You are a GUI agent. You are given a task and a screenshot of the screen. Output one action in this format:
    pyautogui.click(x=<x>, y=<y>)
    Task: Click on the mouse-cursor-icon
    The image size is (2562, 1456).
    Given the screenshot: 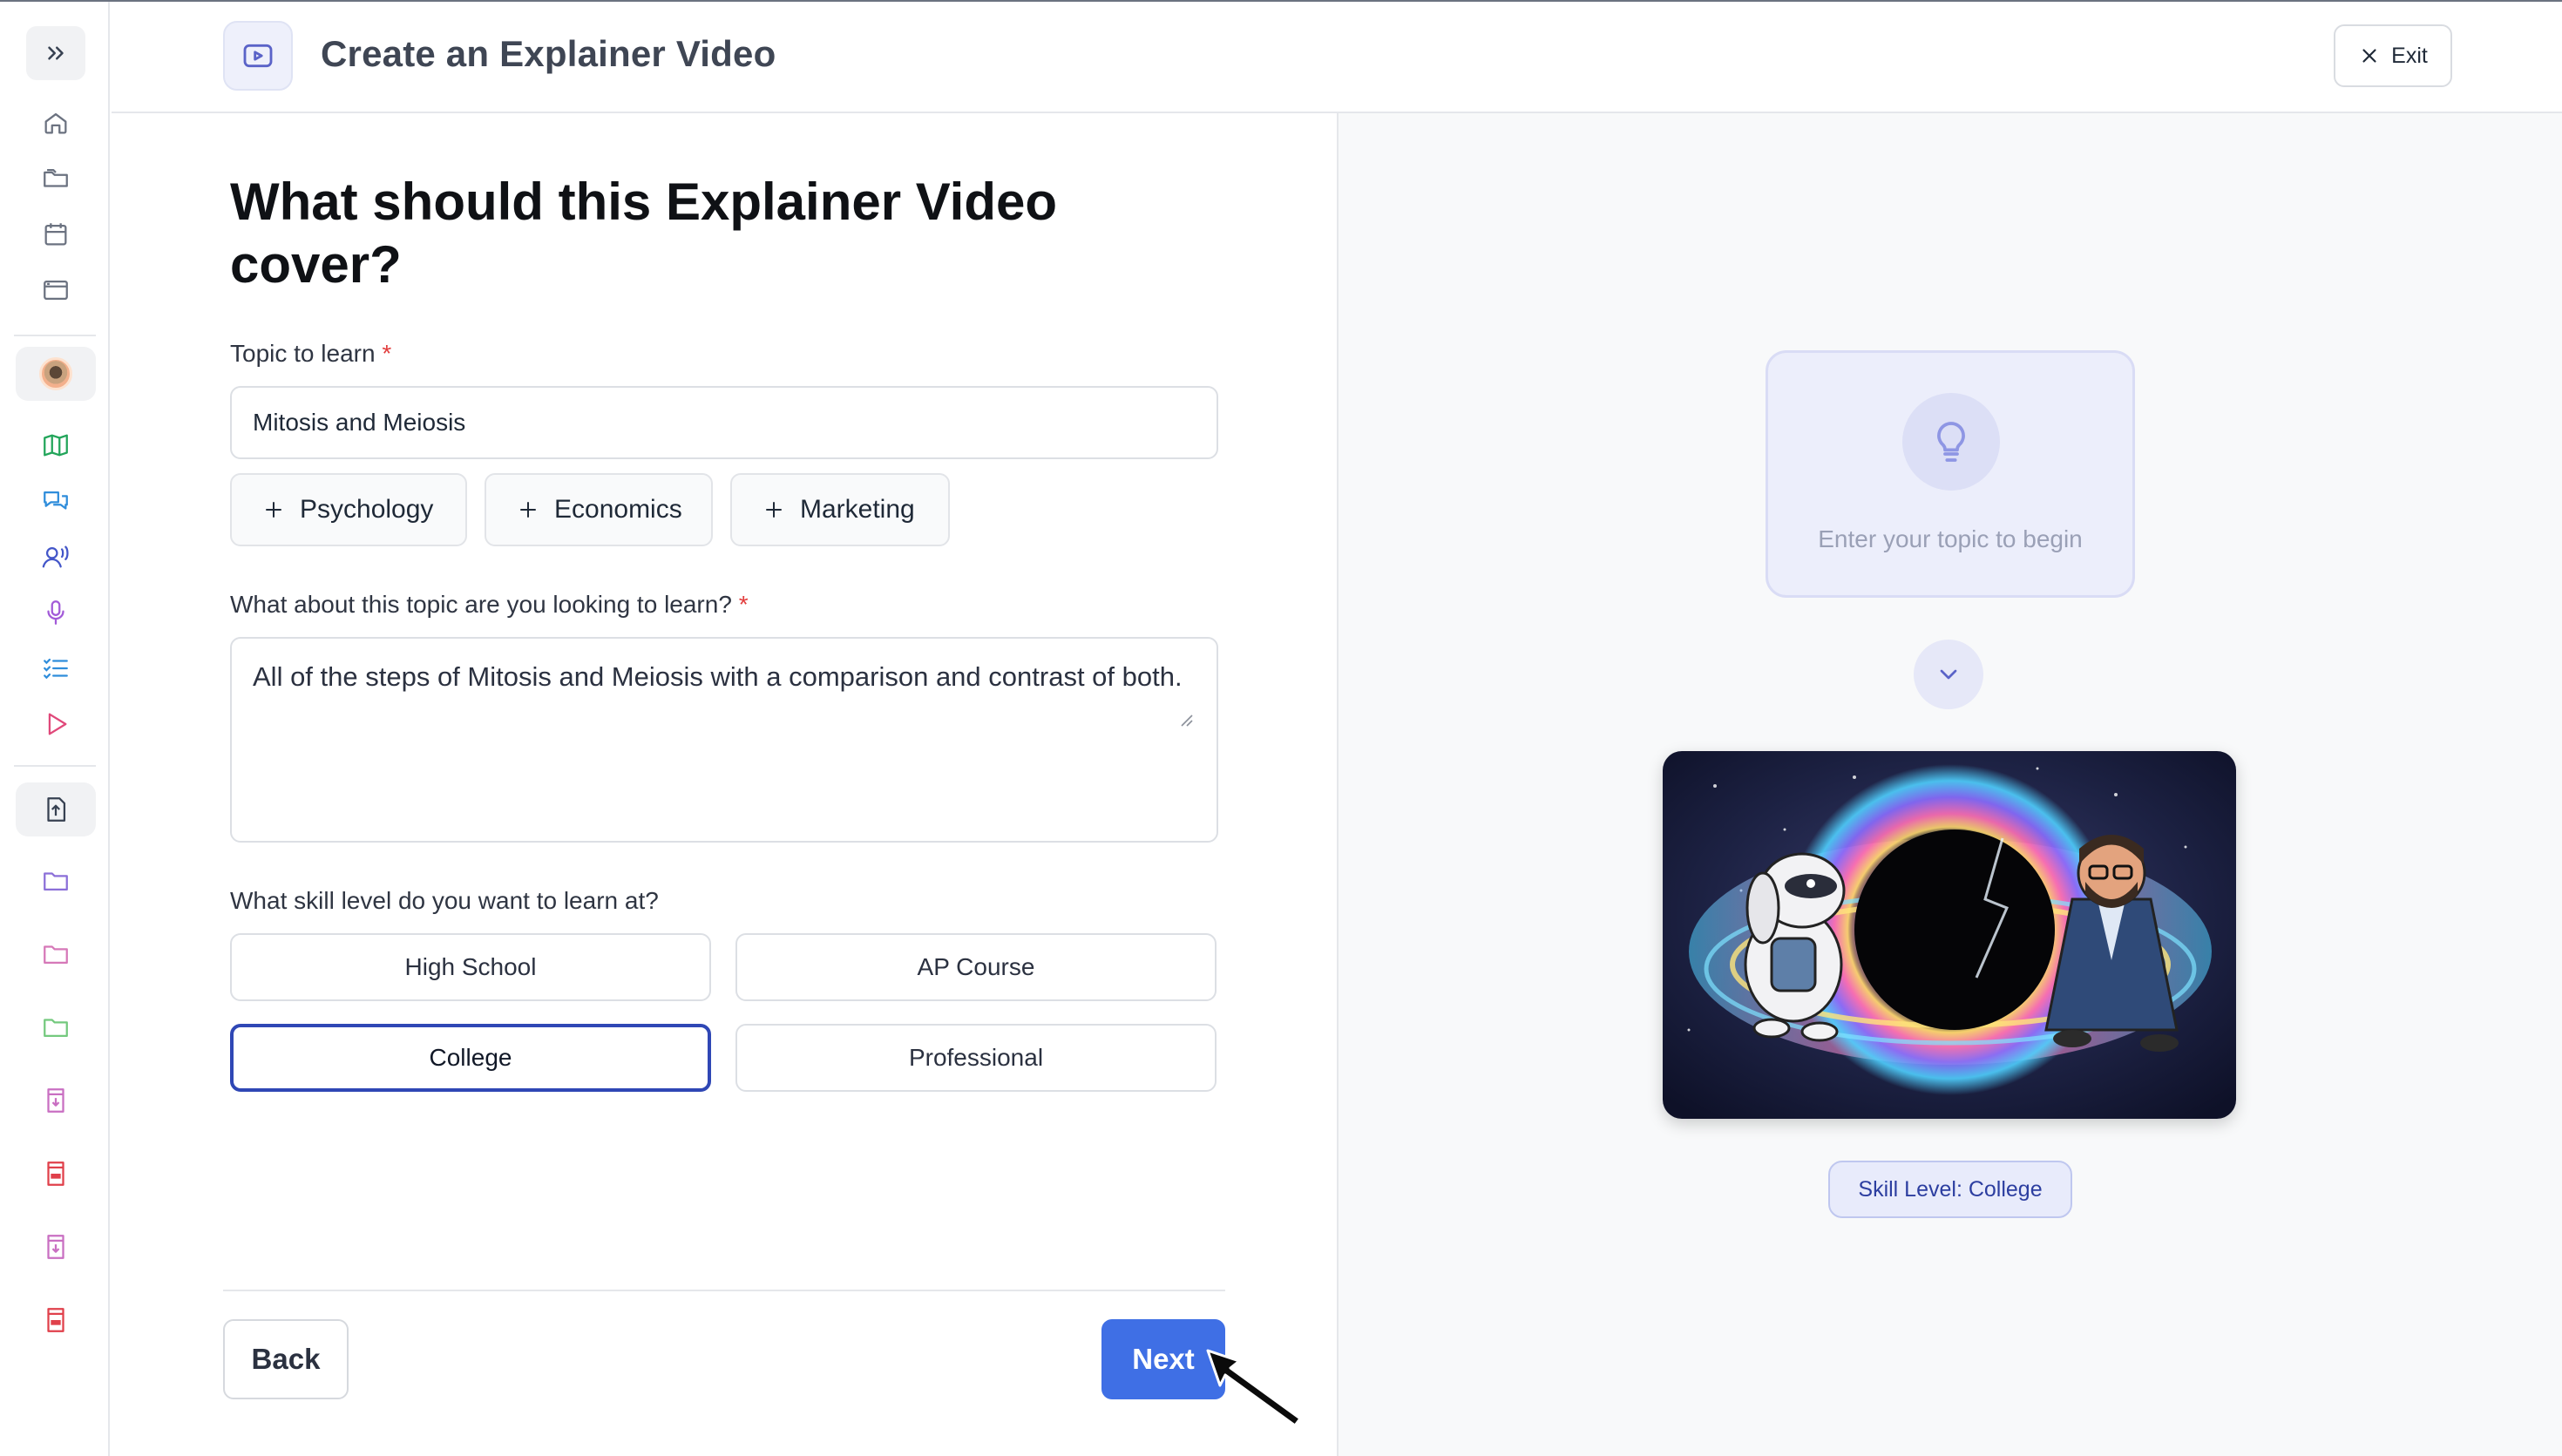 What is the action you would take?
    pyautogui.click(x=1254, y=1388)
    